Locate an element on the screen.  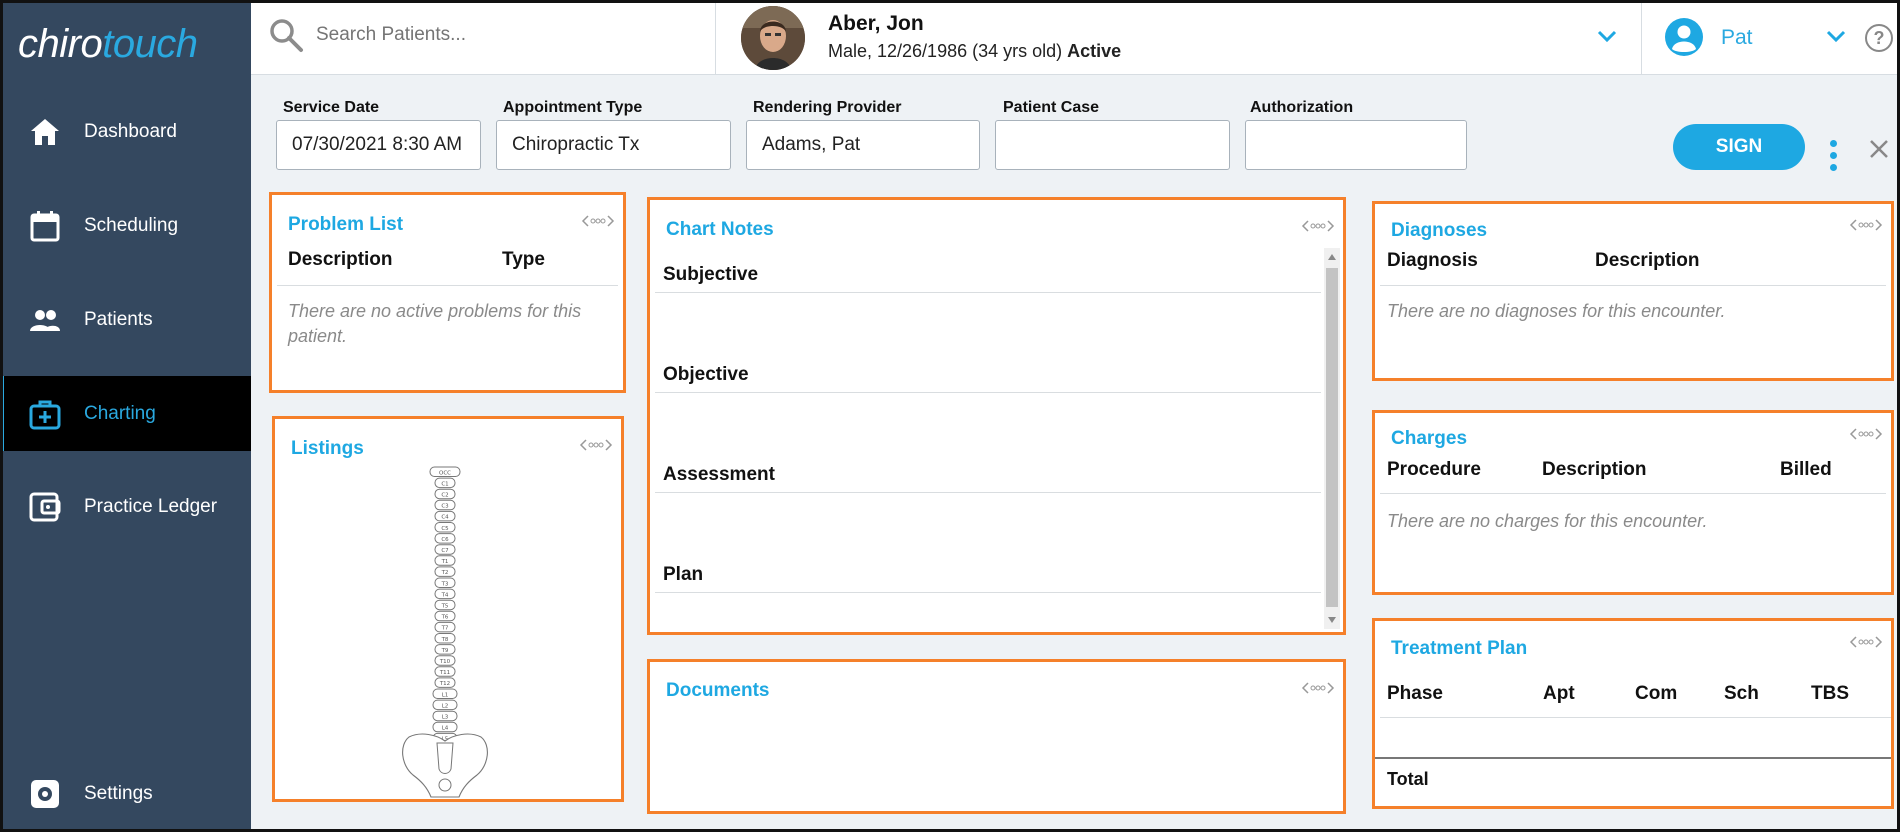
vertebra-l3: L3 is located at coordinates (445, 716).